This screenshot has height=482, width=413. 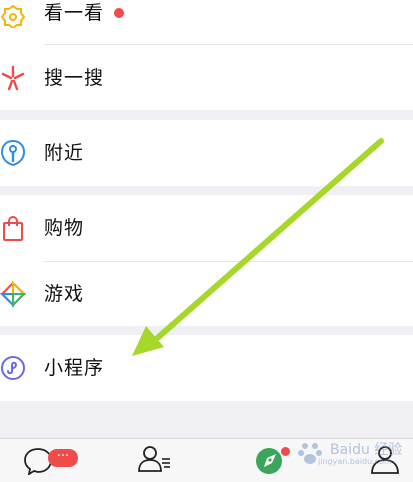 What do you see at coordinates (74, 368) in the screenshot?
I see `menu-item-label: 小程序` at bounding box center [74, 368].